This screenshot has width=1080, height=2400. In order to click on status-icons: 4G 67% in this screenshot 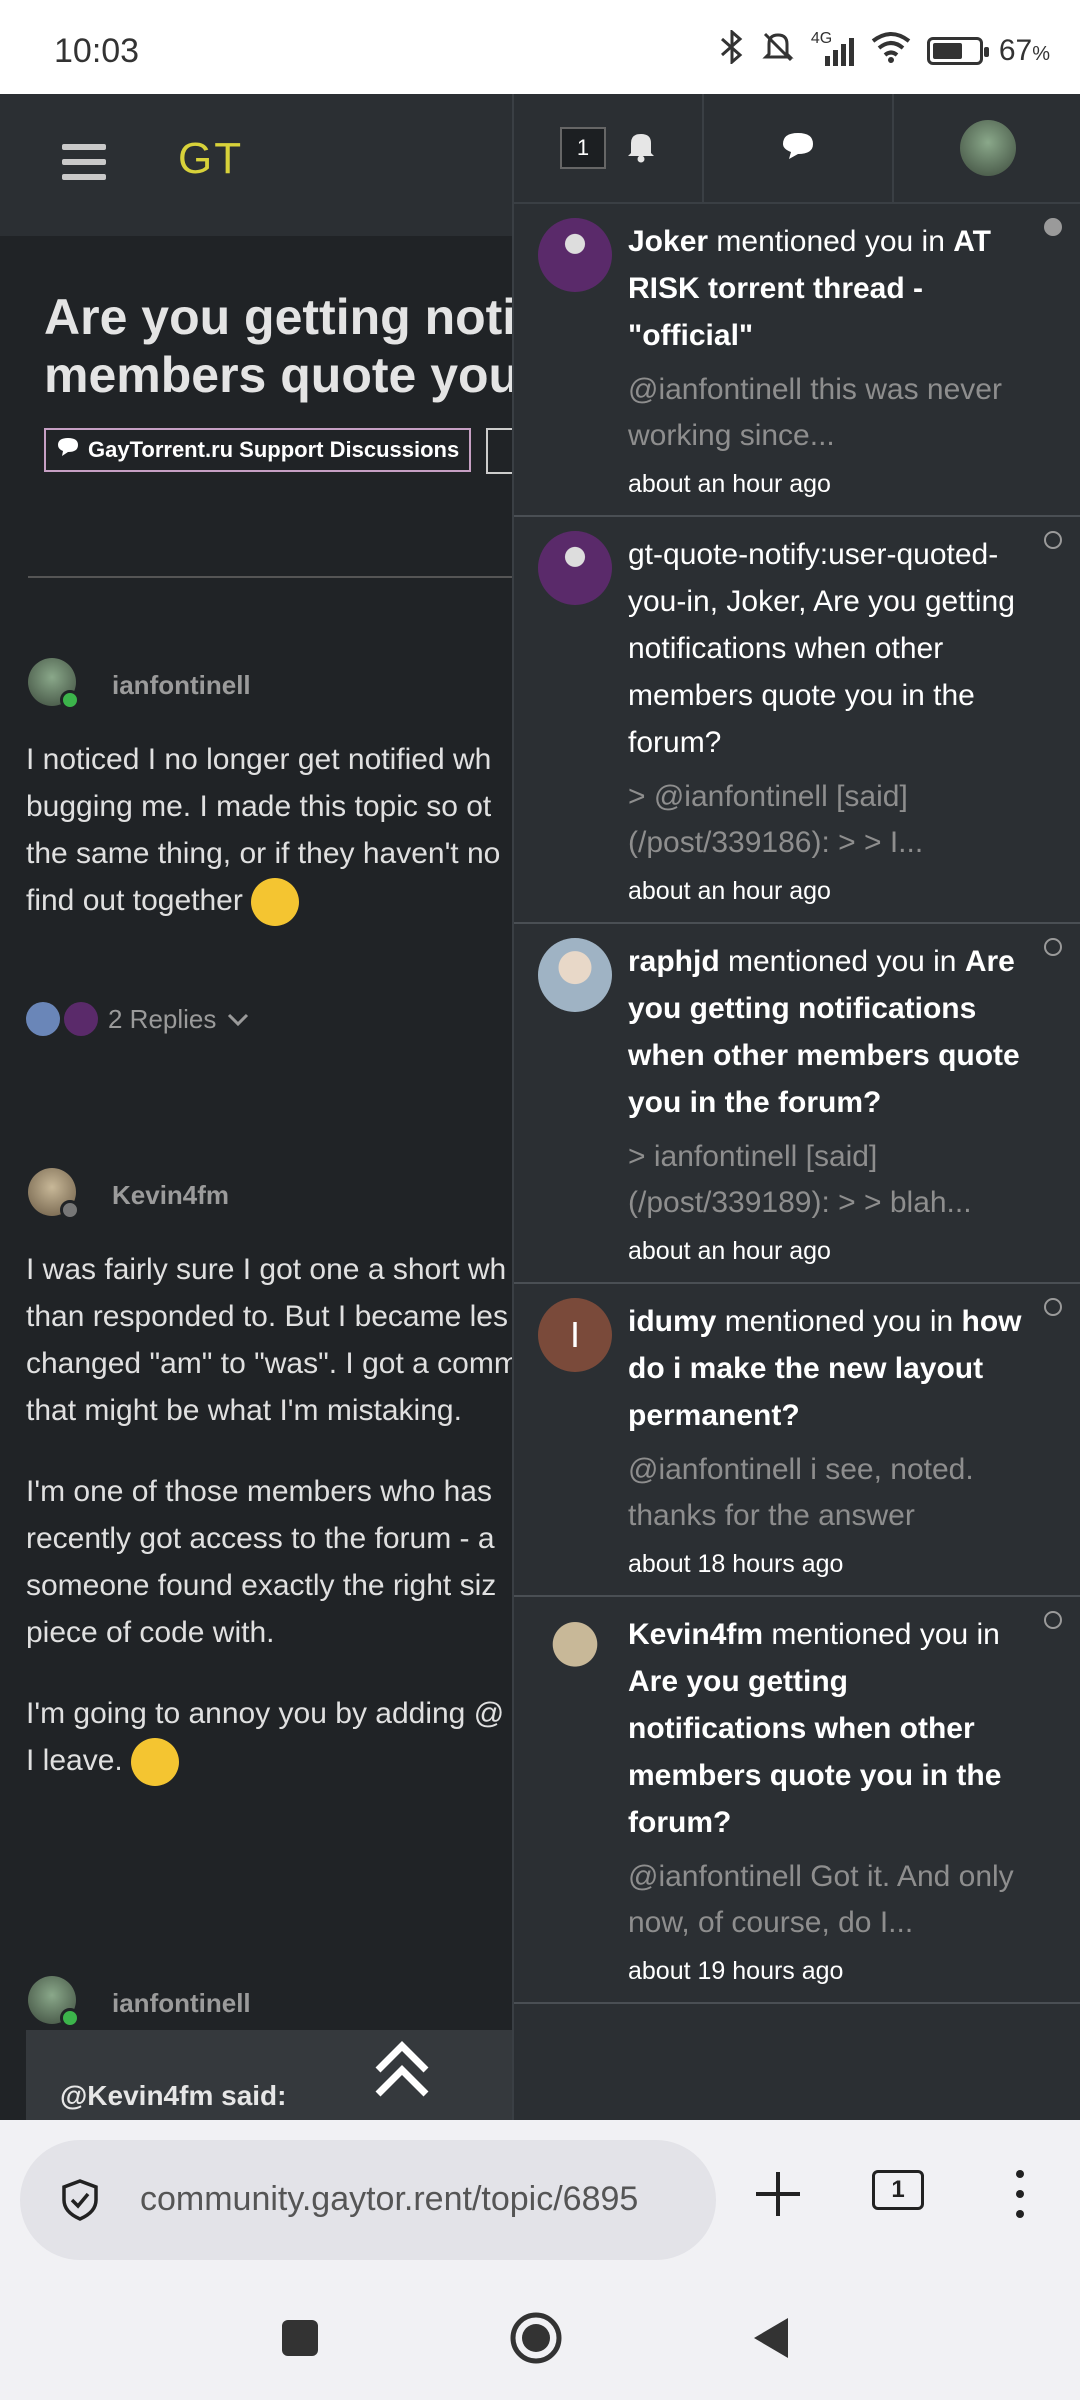, I will do `click(884, 50)`.